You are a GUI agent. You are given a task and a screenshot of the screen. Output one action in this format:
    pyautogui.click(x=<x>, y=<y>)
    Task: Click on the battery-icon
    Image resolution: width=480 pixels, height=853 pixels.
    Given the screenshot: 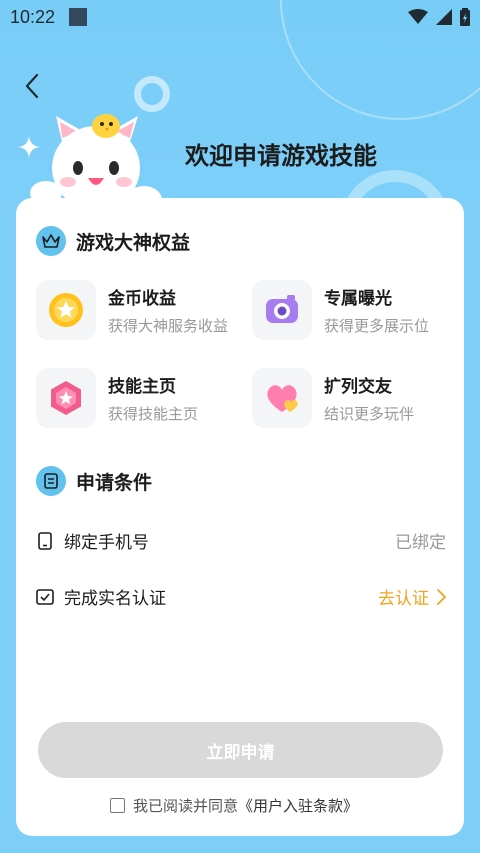 What is the action you would take?
    pyautogui.click(x=465, y=17)
    